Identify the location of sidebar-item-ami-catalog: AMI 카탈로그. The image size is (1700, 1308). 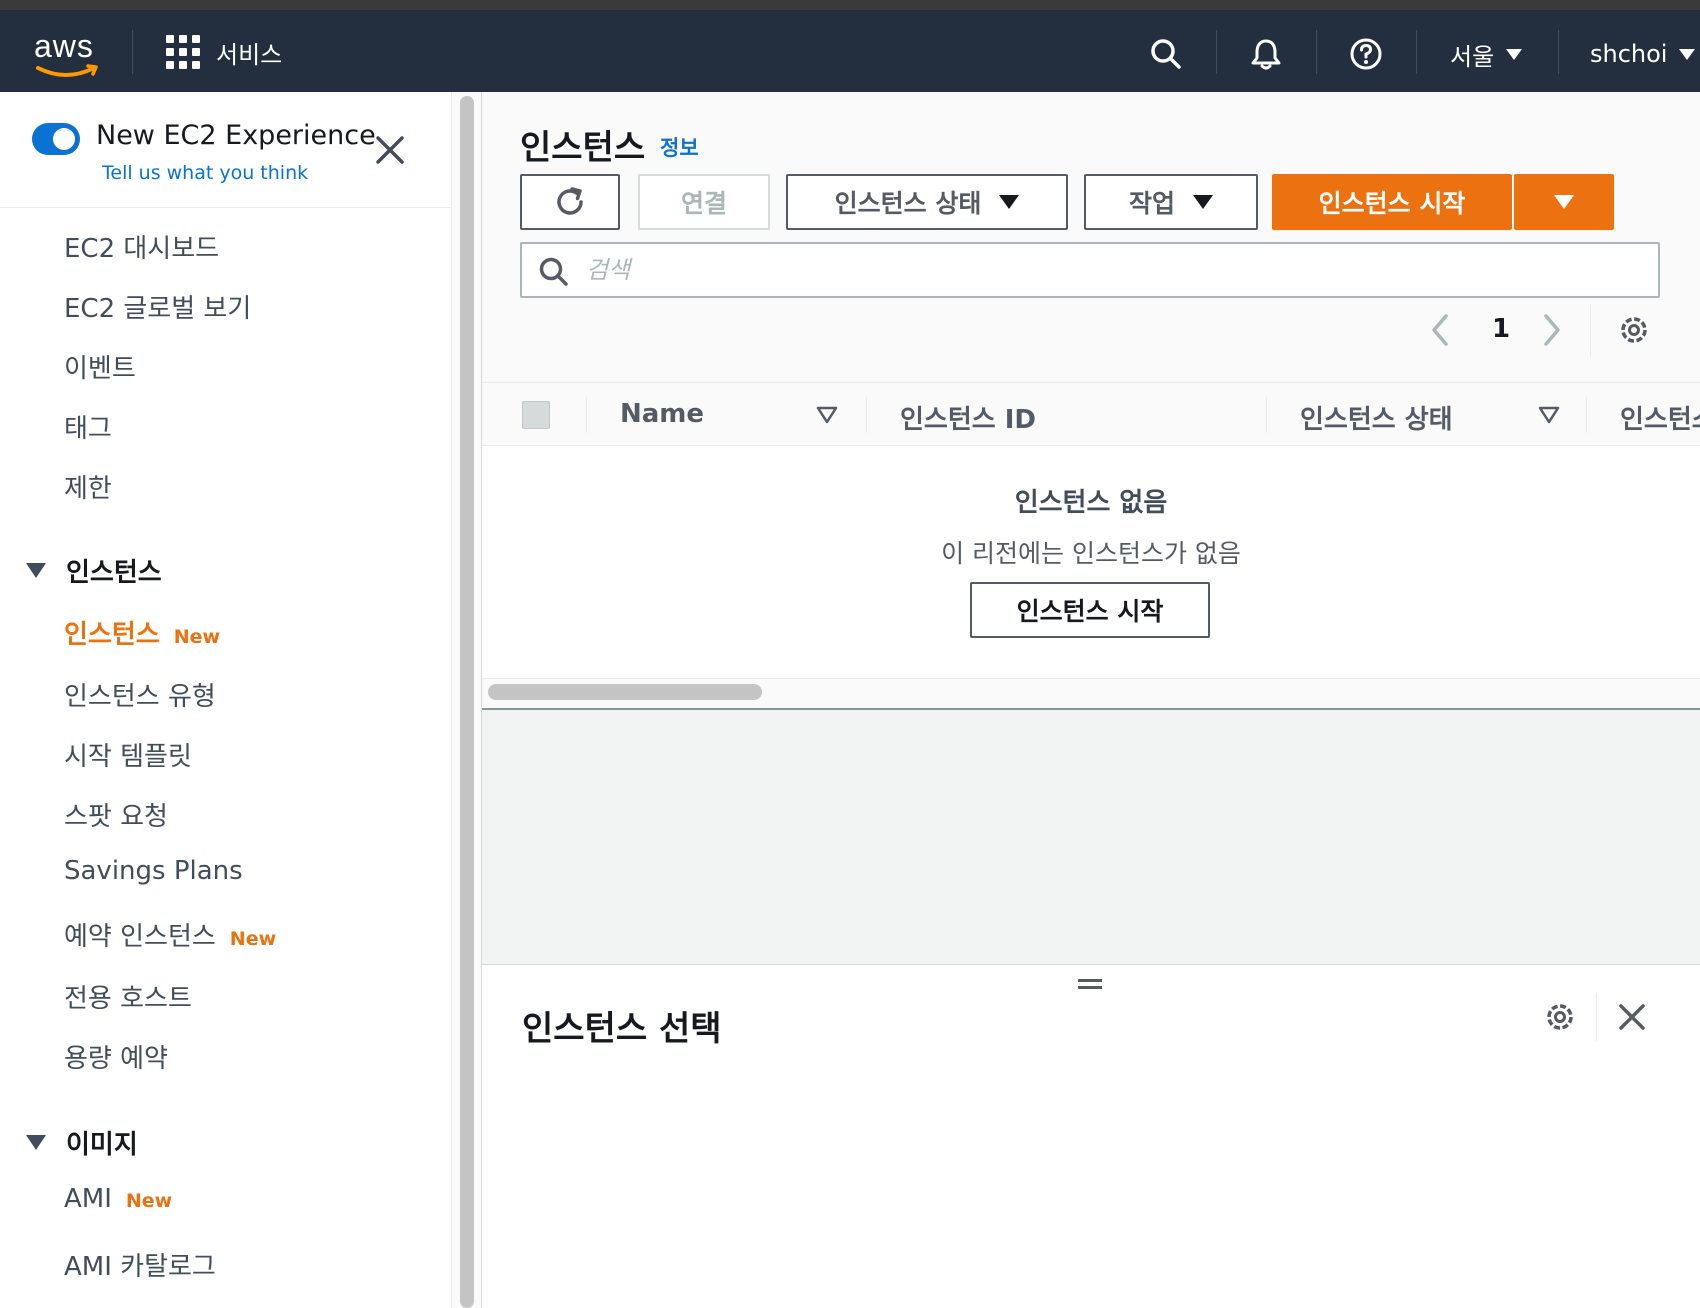
(140, 1264).